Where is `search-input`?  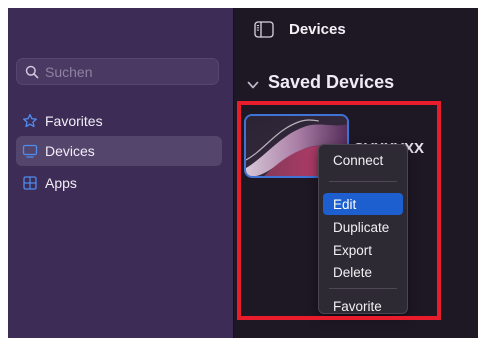
search-input is located at coordinates (125, 71).